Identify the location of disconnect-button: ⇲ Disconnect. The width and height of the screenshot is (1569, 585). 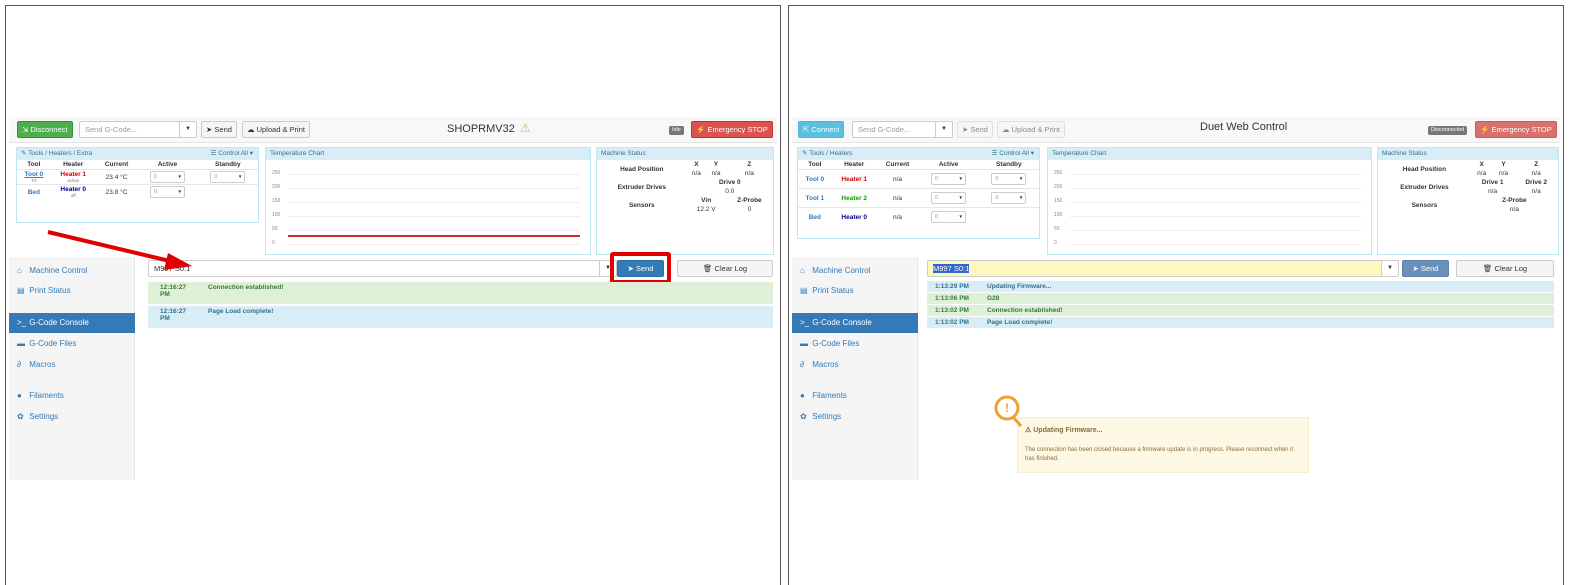
(45, 129).